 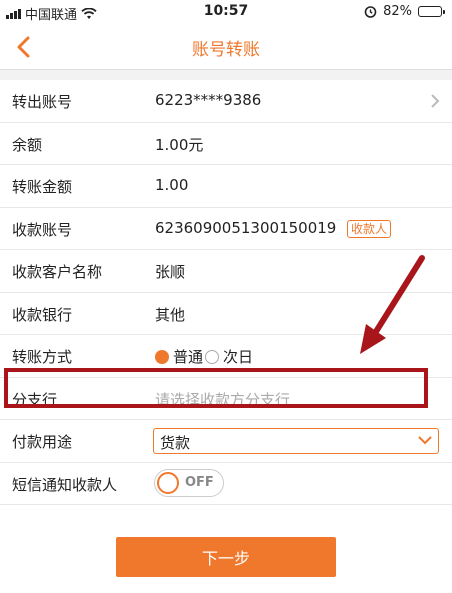 I want to click on sms-label: 短信通知收款人, so click(x=65, y=484).